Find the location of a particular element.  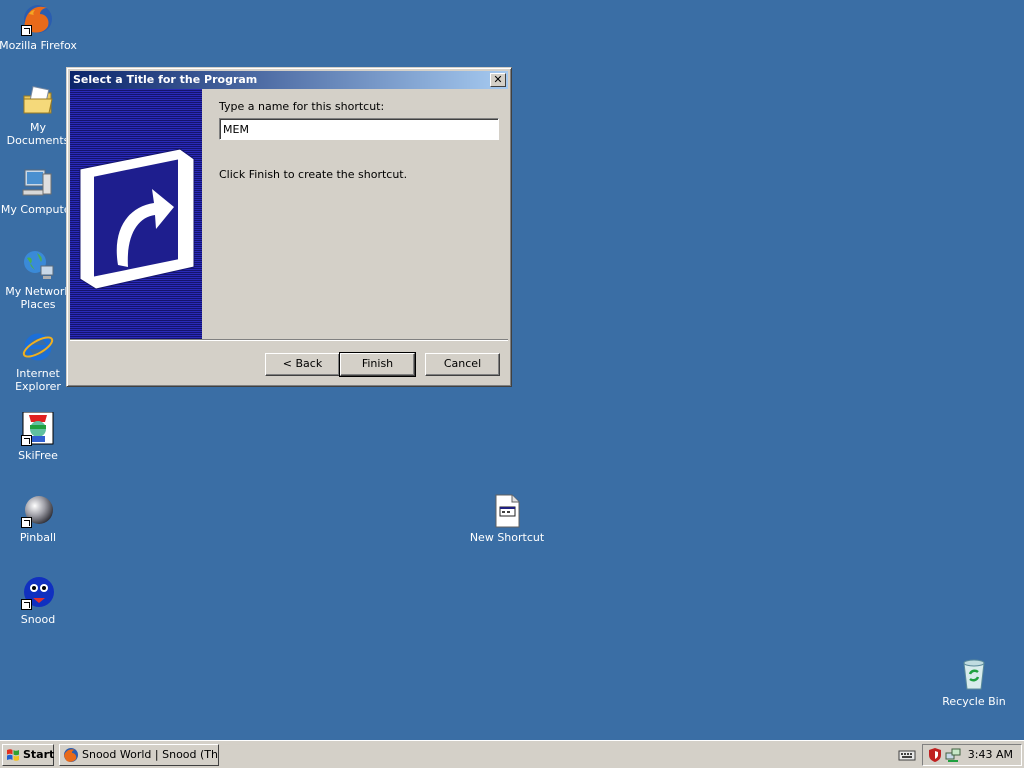

clock: 3:43 AM is located at coordinates (990, 755).